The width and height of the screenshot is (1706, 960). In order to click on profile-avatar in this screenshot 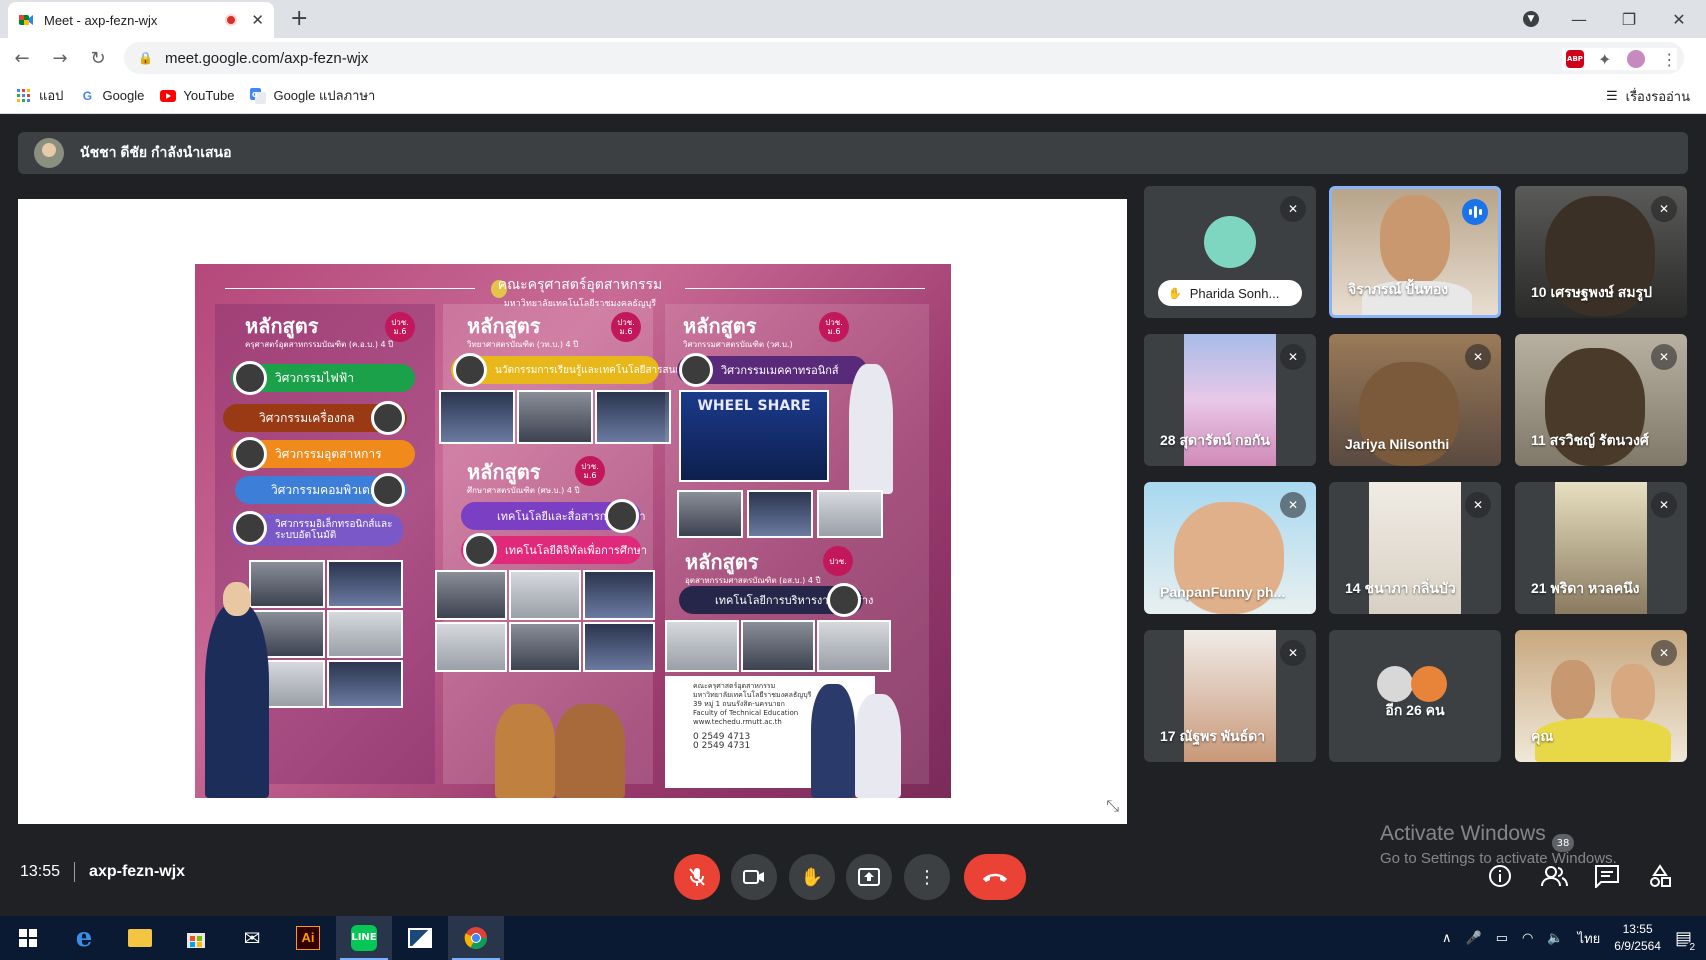, I will do `click(1636, 59)`.